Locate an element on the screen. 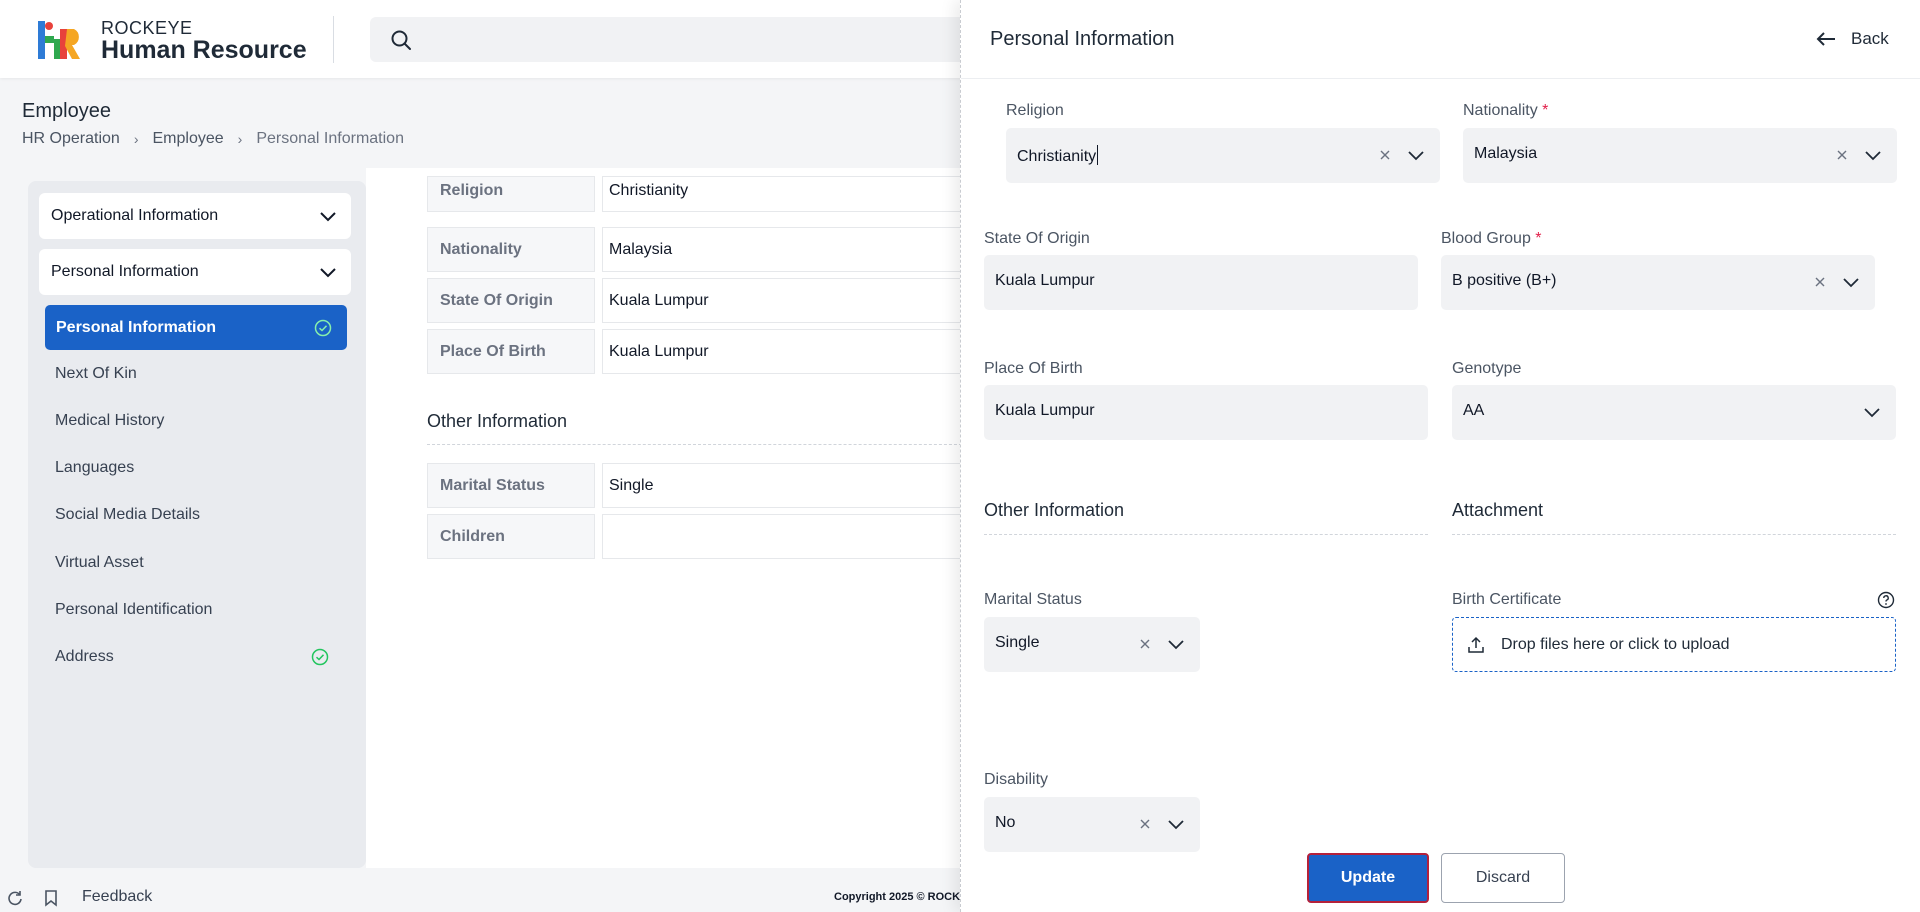  detail-label: Children is located at coordinates (511, 536).